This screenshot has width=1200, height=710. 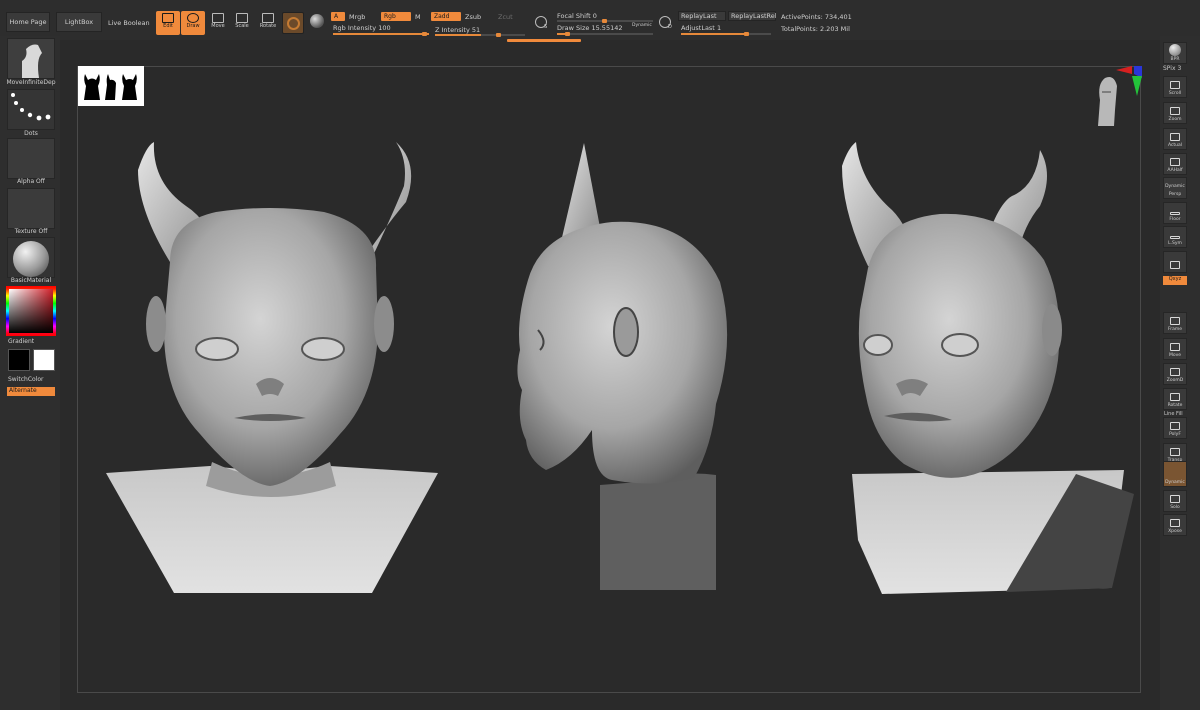 I want to click on draw-tool-button: Draw, so click(x=193, y=23).